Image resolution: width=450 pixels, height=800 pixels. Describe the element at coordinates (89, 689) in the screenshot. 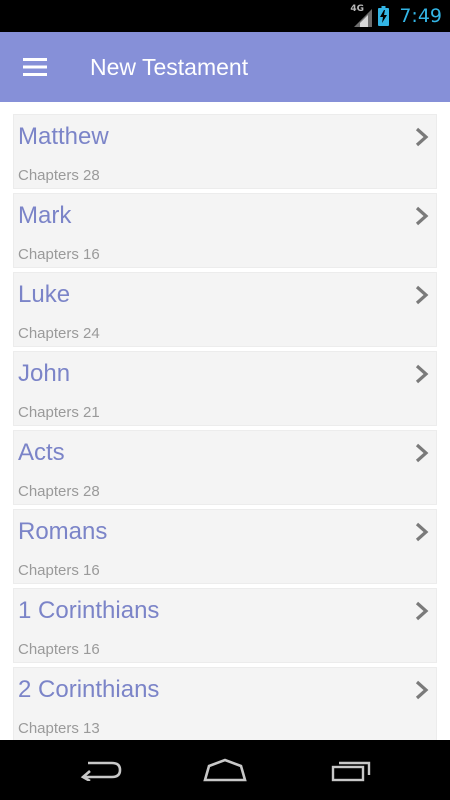

I see `book-name: 2 Corinthians` at that location.